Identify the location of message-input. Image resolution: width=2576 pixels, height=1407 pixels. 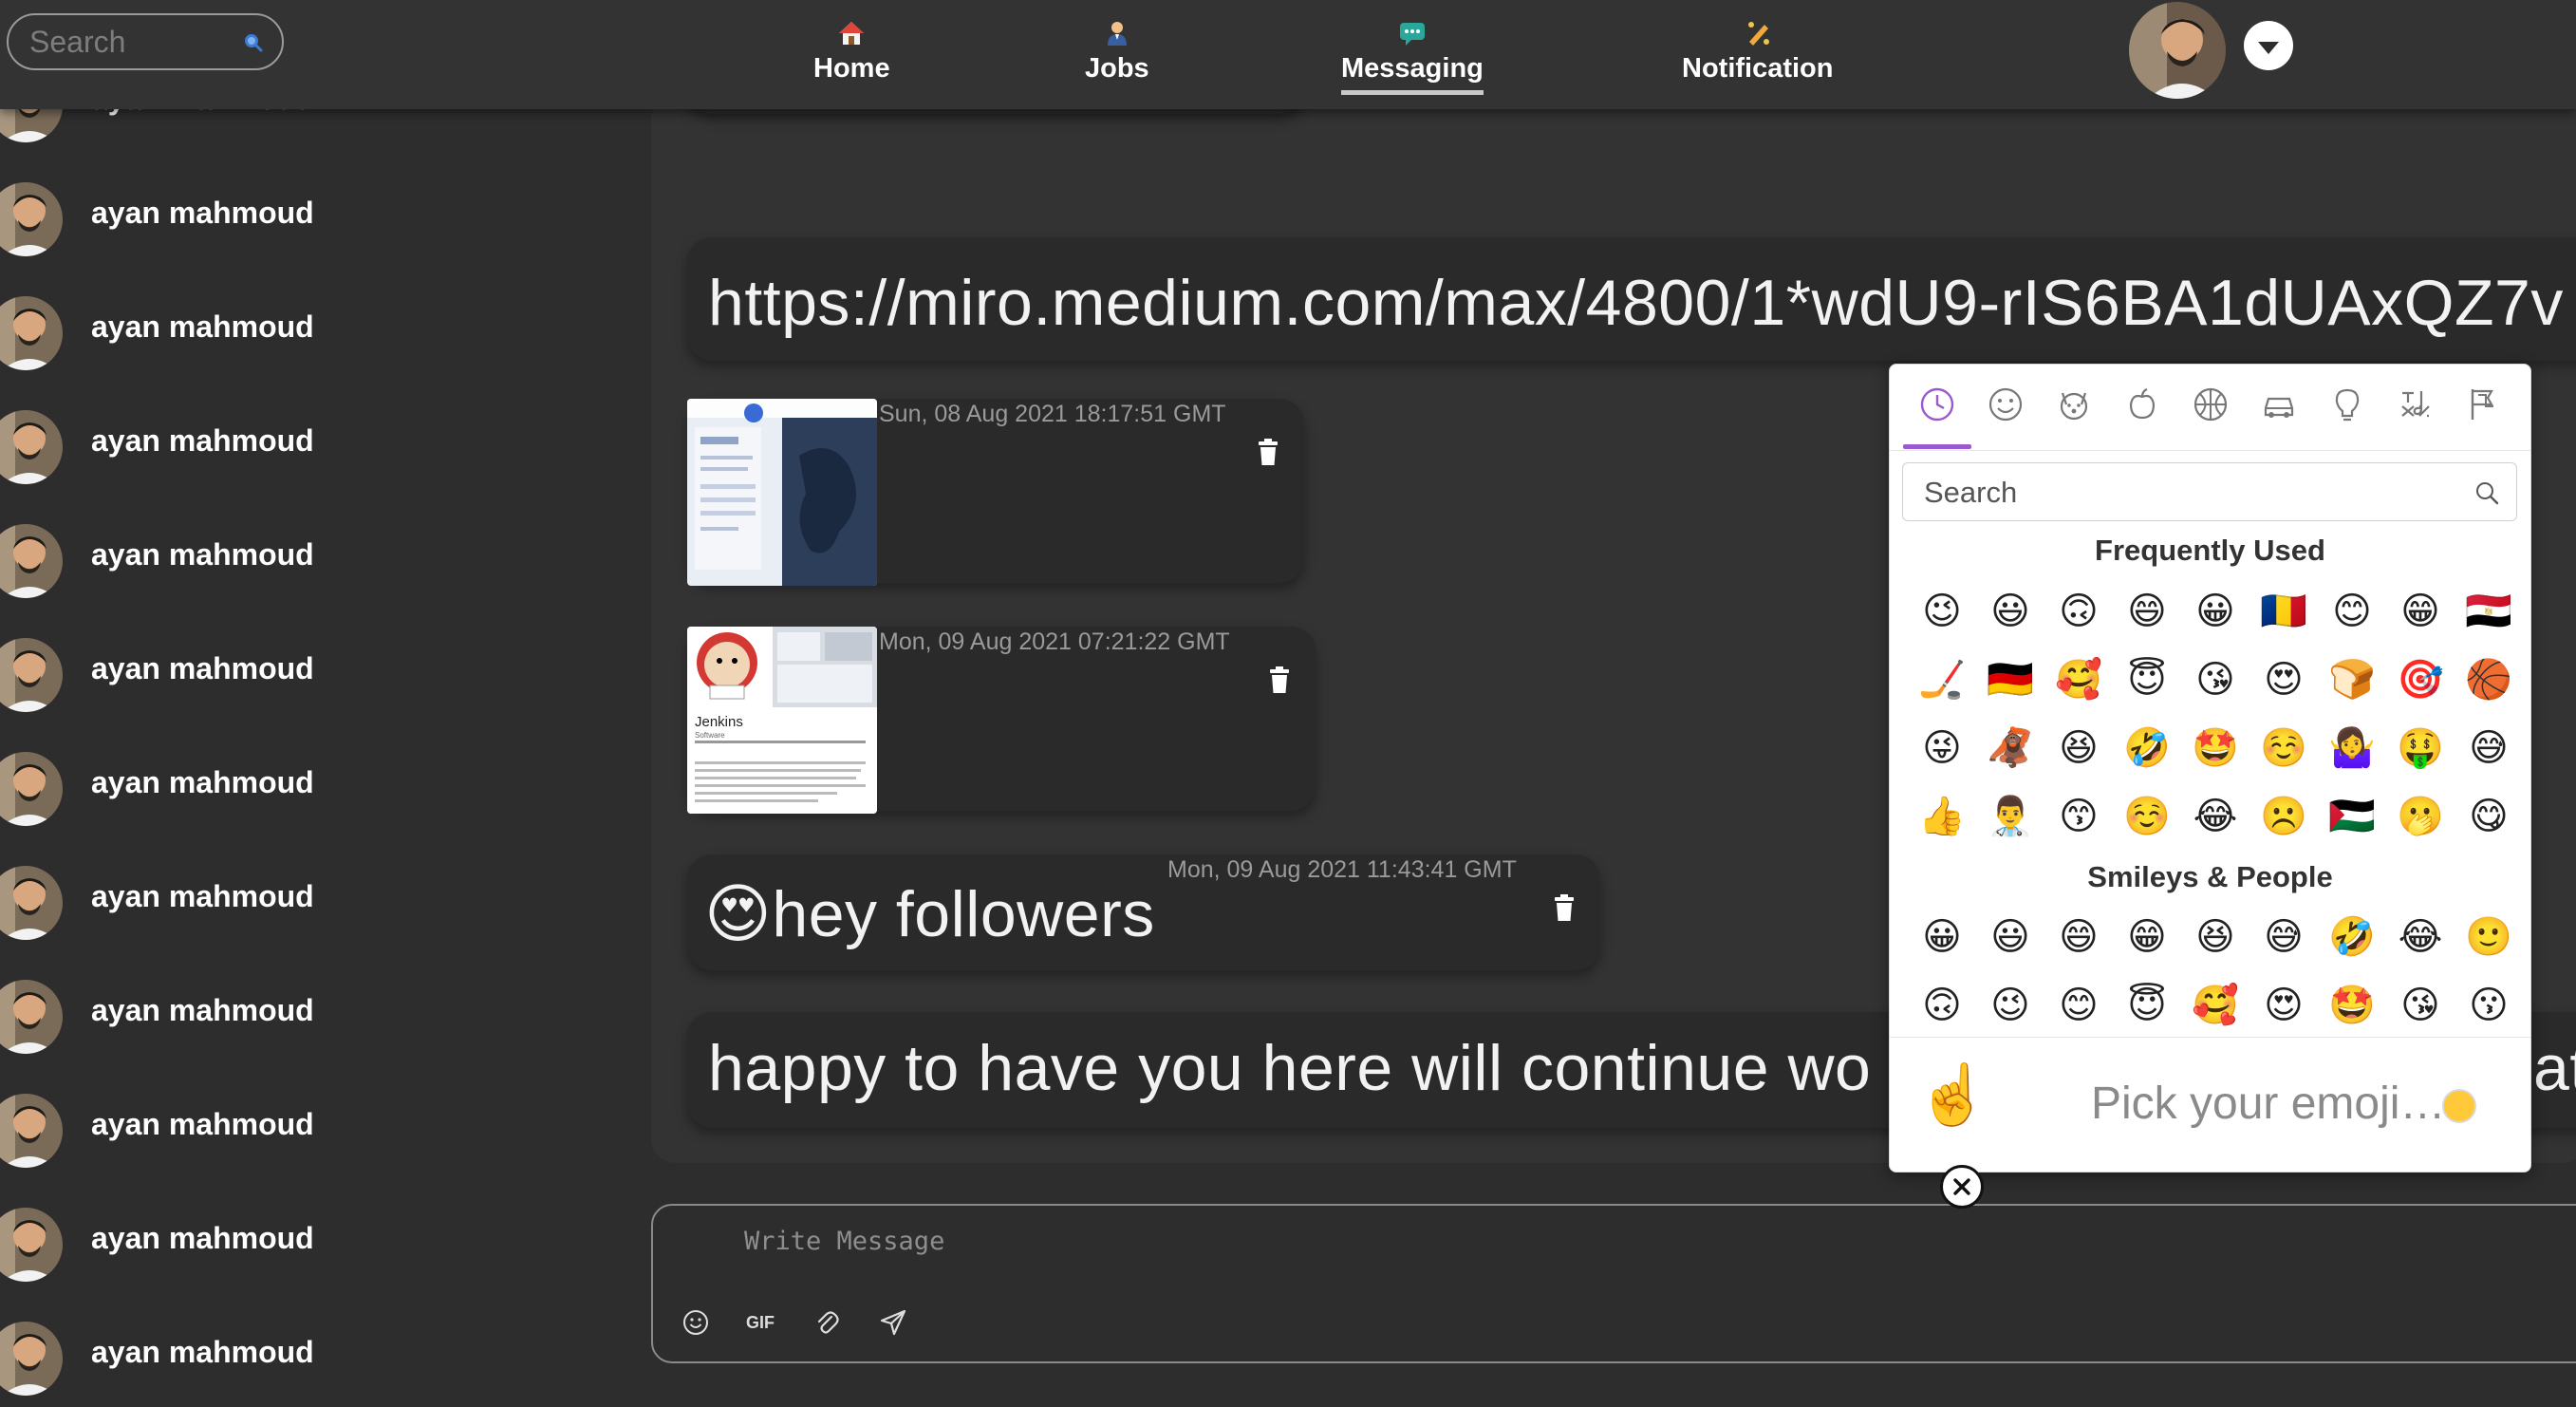
(1266, 1250).